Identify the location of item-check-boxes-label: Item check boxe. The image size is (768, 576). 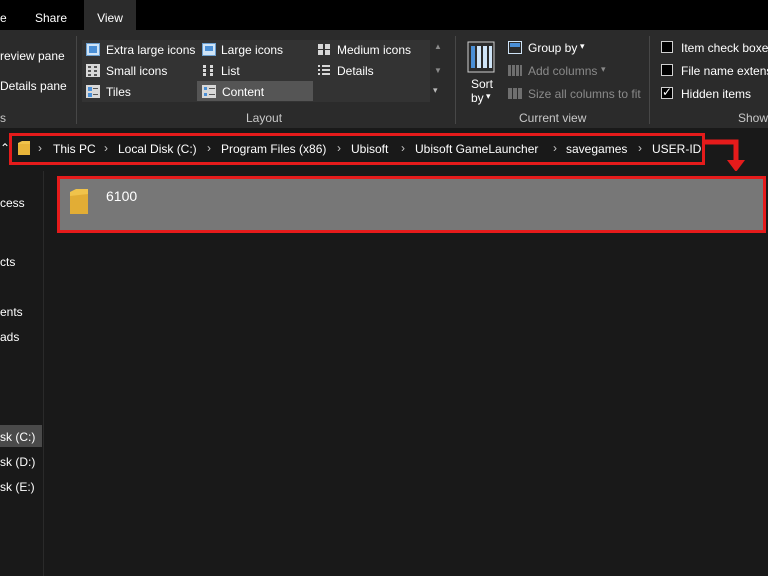
(724, 48).